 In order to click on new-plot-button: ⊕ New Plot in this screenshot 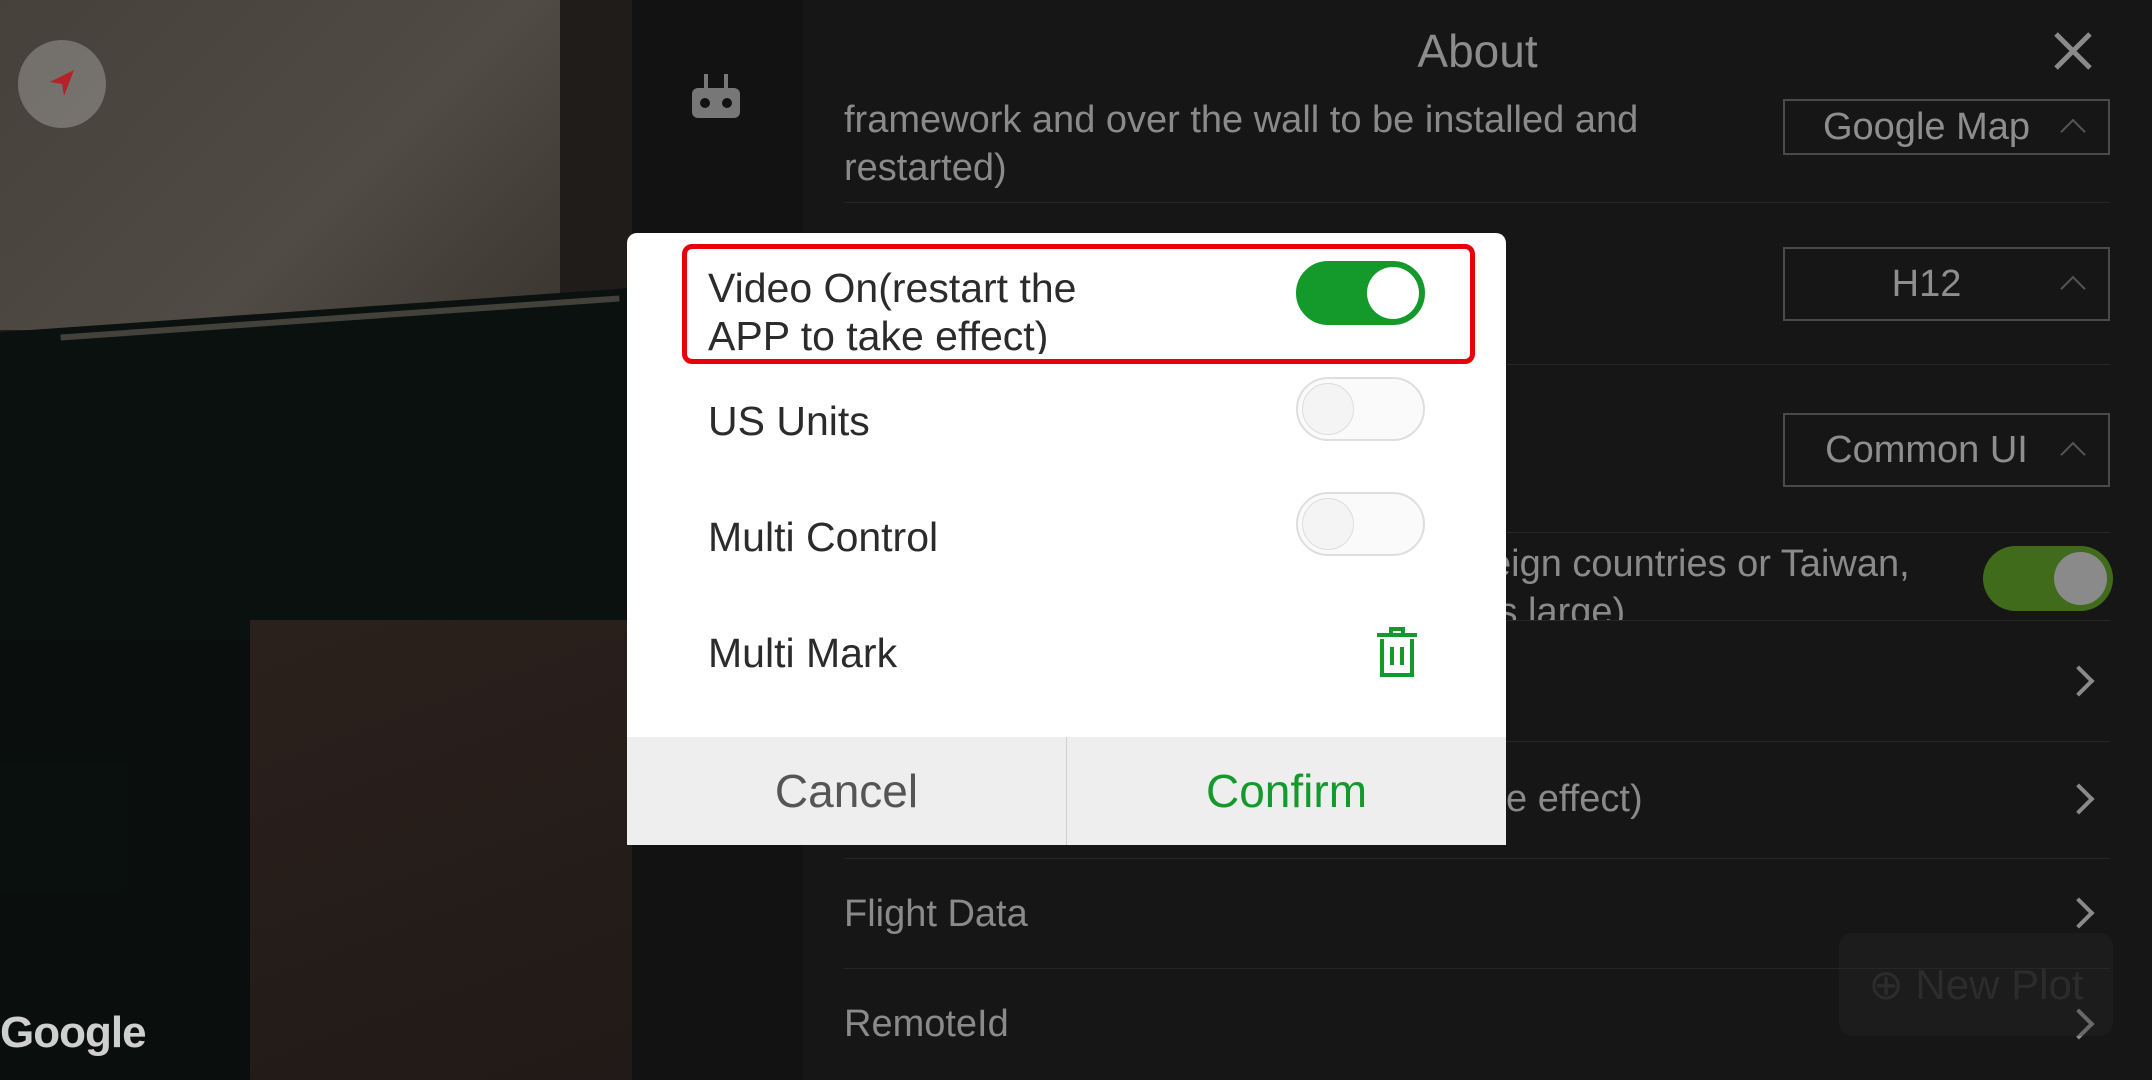, I will do `click(1976, 984)`.